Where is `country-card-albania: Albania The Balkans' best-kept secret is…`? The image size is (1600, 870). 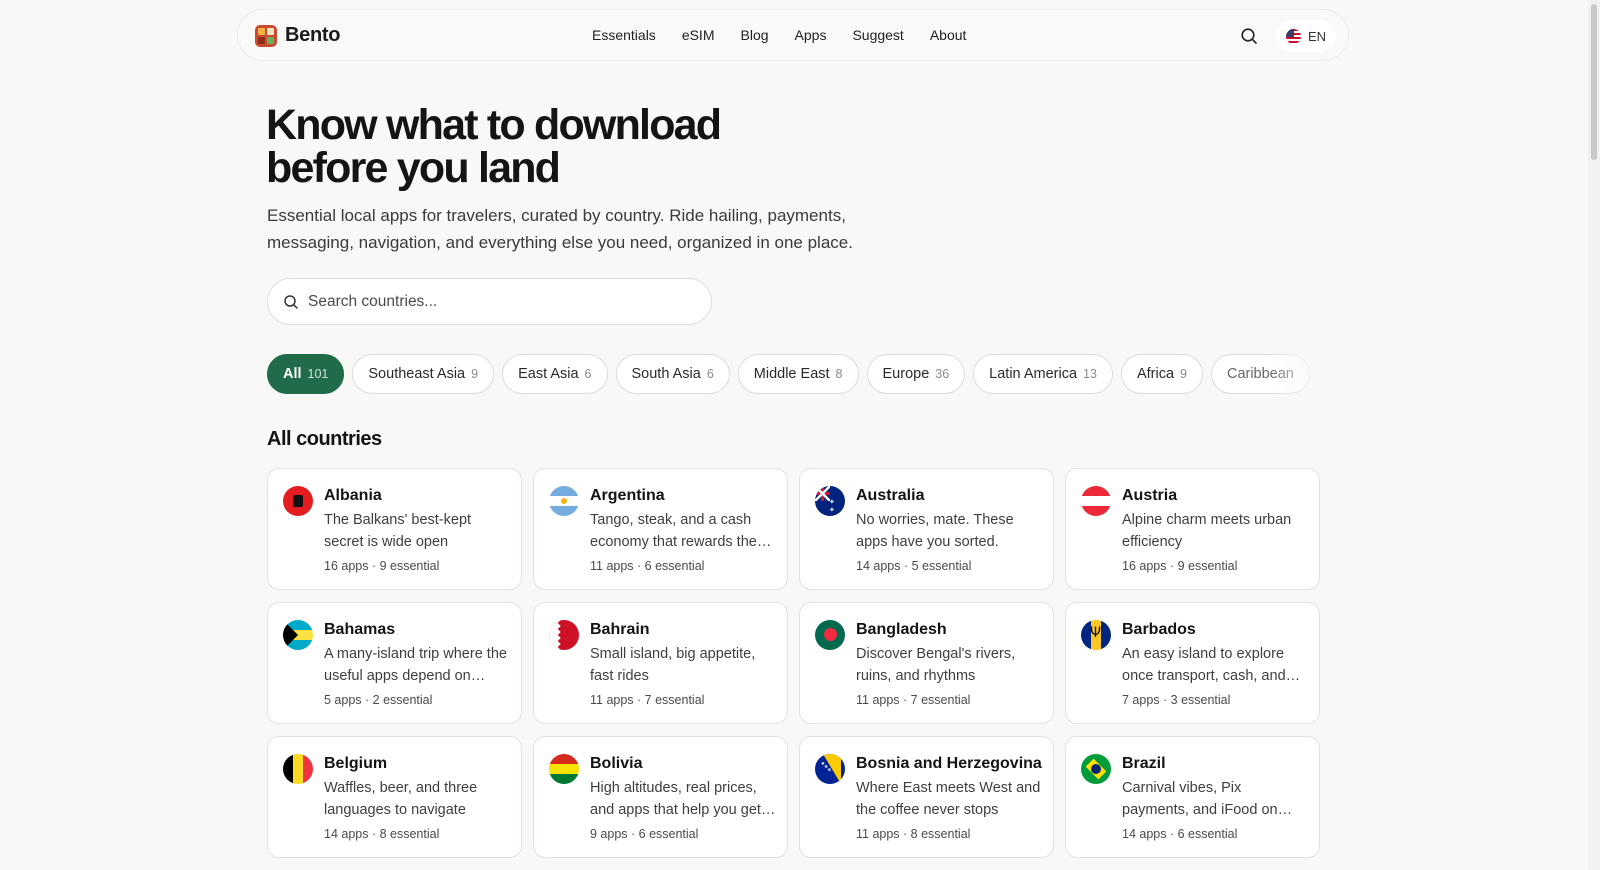 country-card-albania: Albania The Balkans' best-kept secret is… is located at coordinates (394, 529).